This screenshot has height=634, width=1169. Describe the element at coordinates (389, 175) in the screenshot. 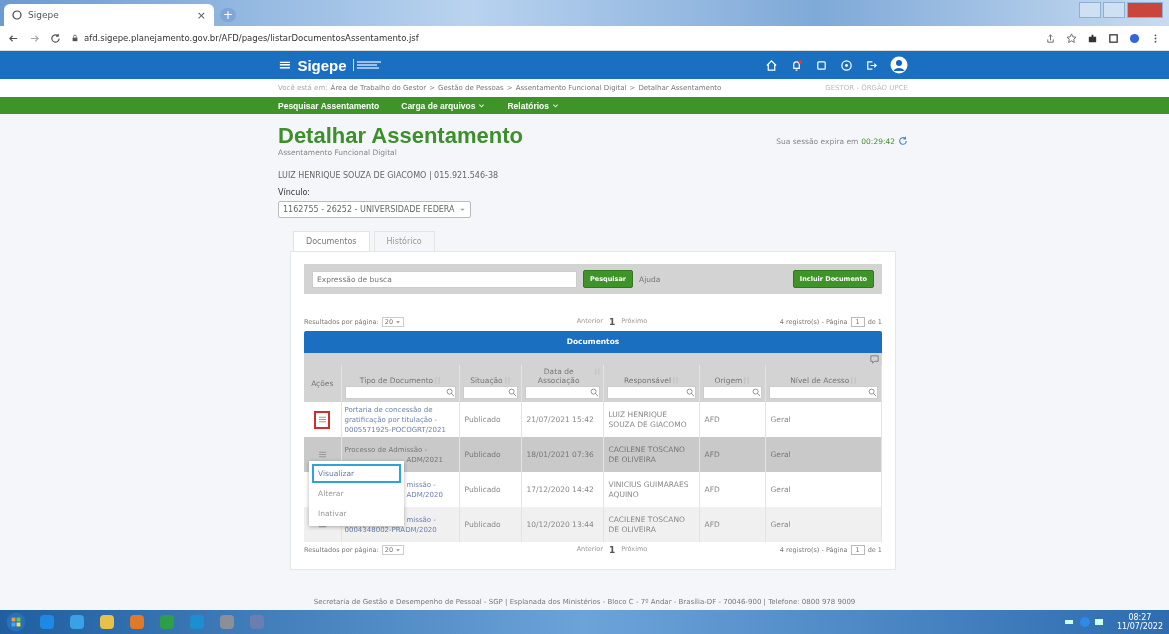

I see `employee-info: LUIZ HENRIQUE SOUZA DE GIACOMO | 015.921.546-38` at that location.